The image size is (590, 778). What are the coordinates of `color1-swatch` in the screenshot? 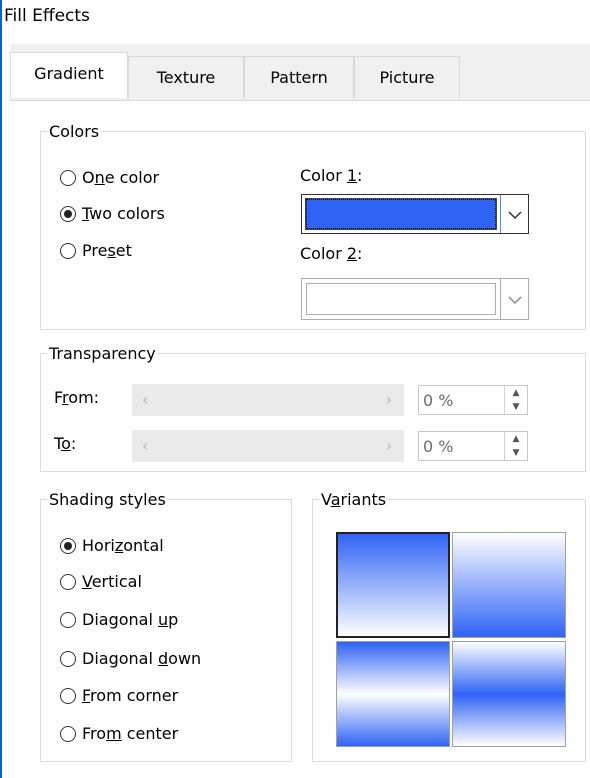 It's located at (401, 214).